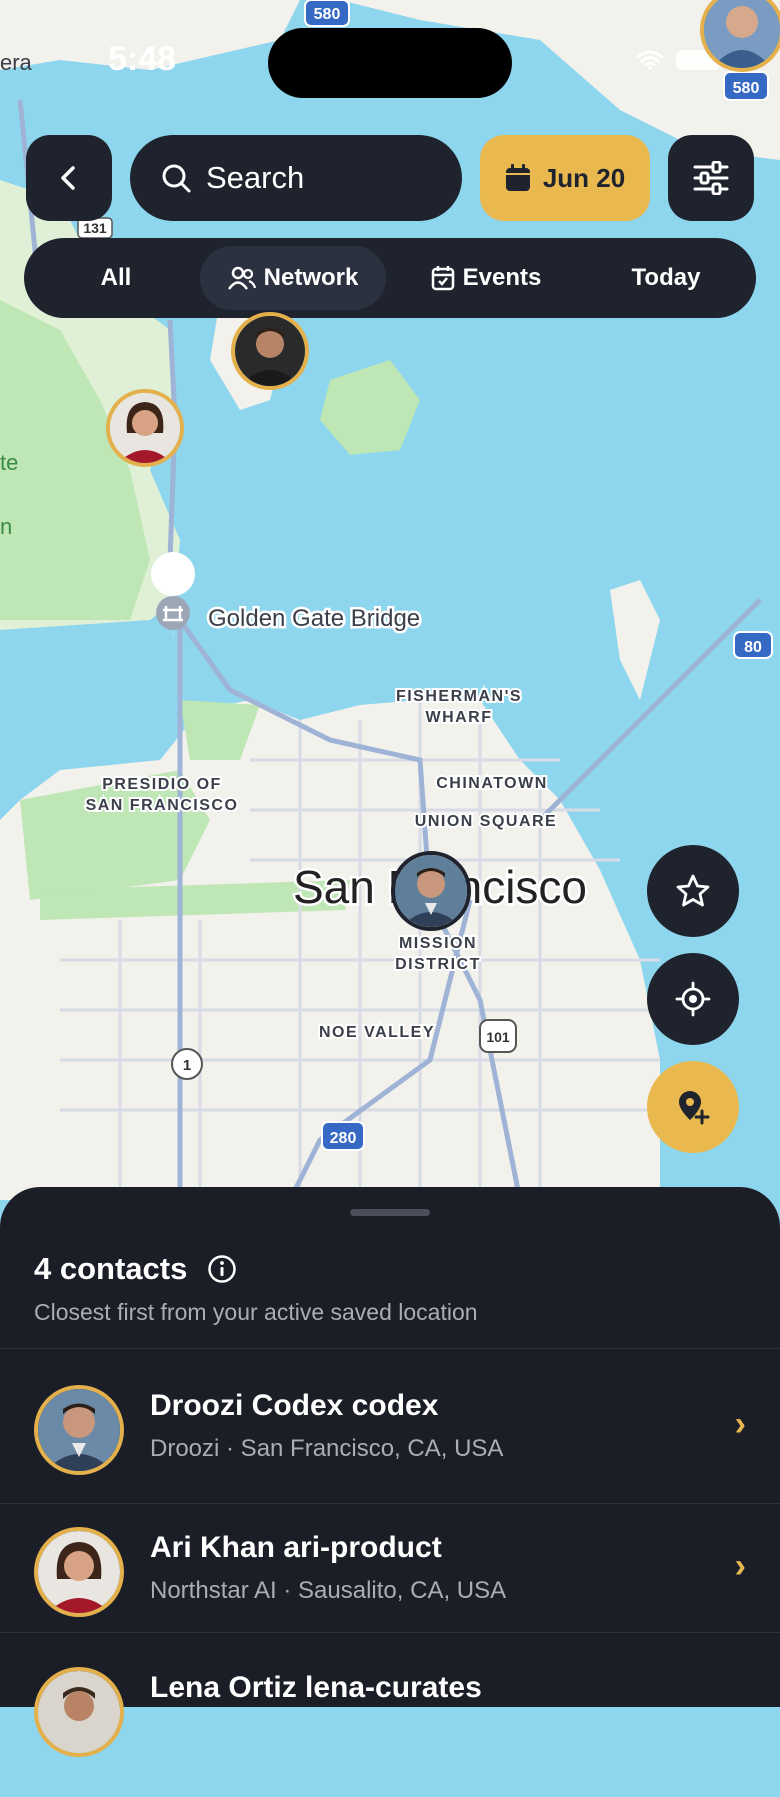 This screenshot has height=1797, width=780. Describe the element at coordinates (176, 178) in the screenshot. I see `search-icon` at that location.